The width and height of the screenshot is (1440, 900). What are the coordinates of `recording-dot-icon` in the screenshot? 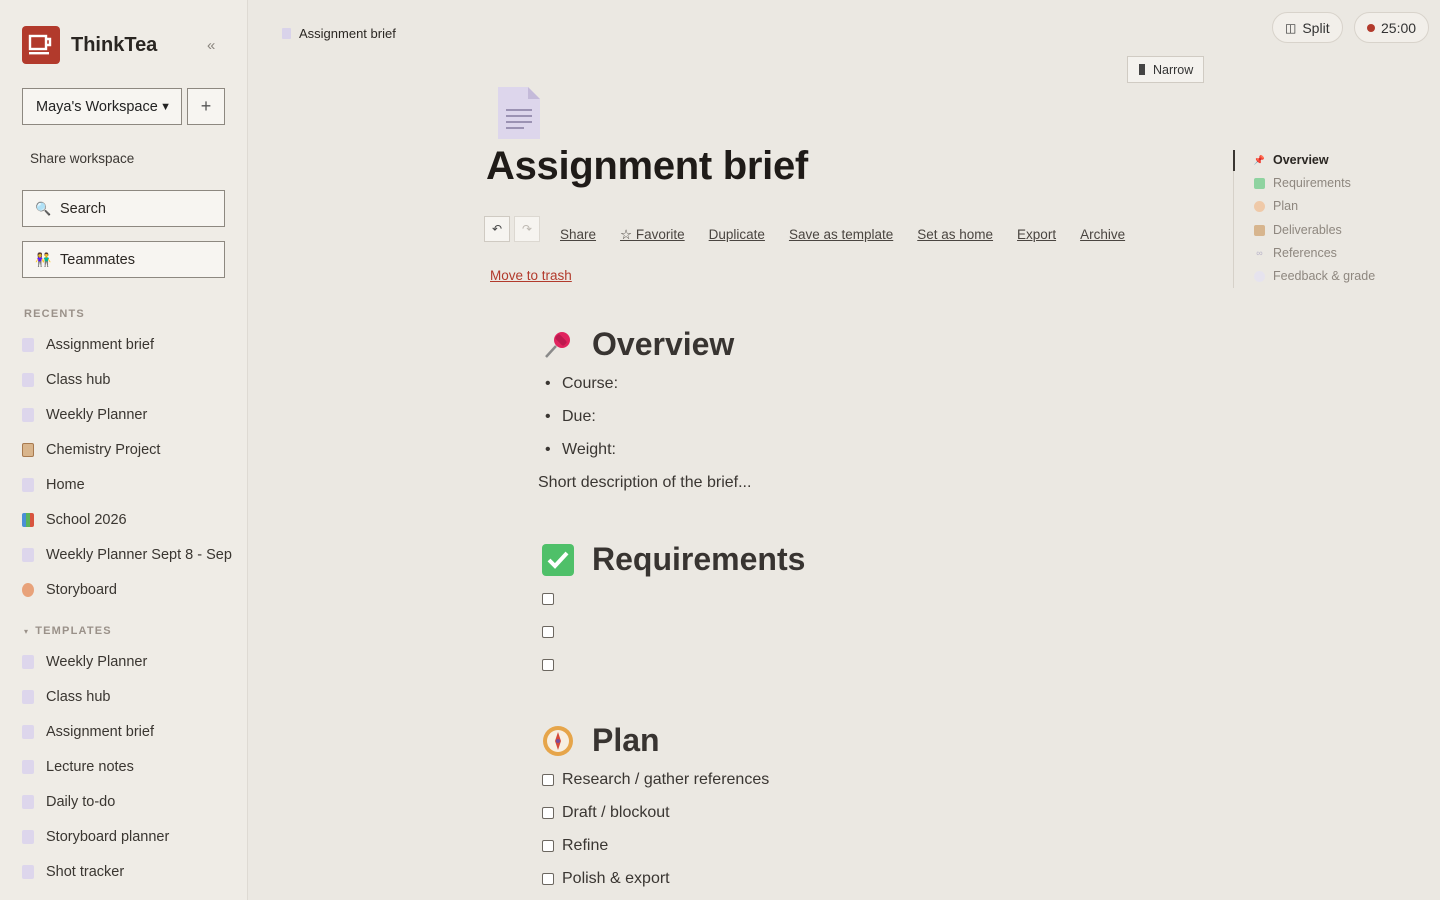 It's located at (1371, 27).